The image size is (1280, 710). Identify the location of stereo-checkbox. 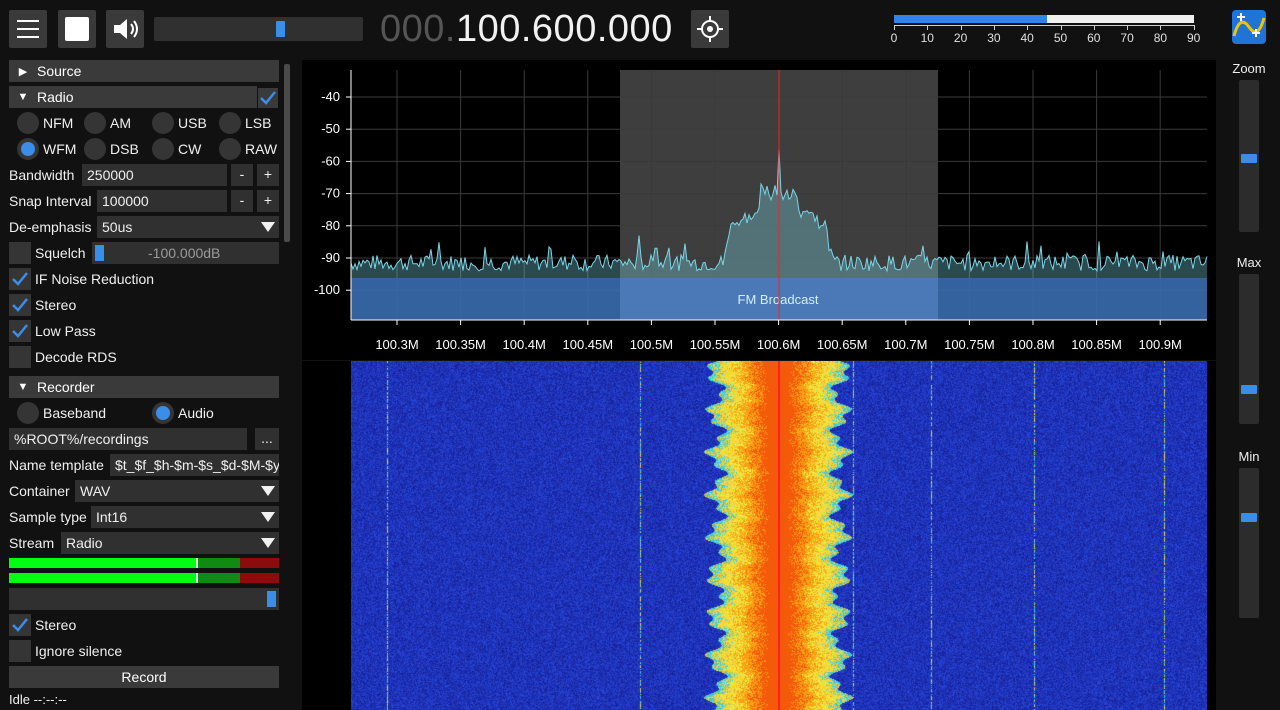
(20, 305).